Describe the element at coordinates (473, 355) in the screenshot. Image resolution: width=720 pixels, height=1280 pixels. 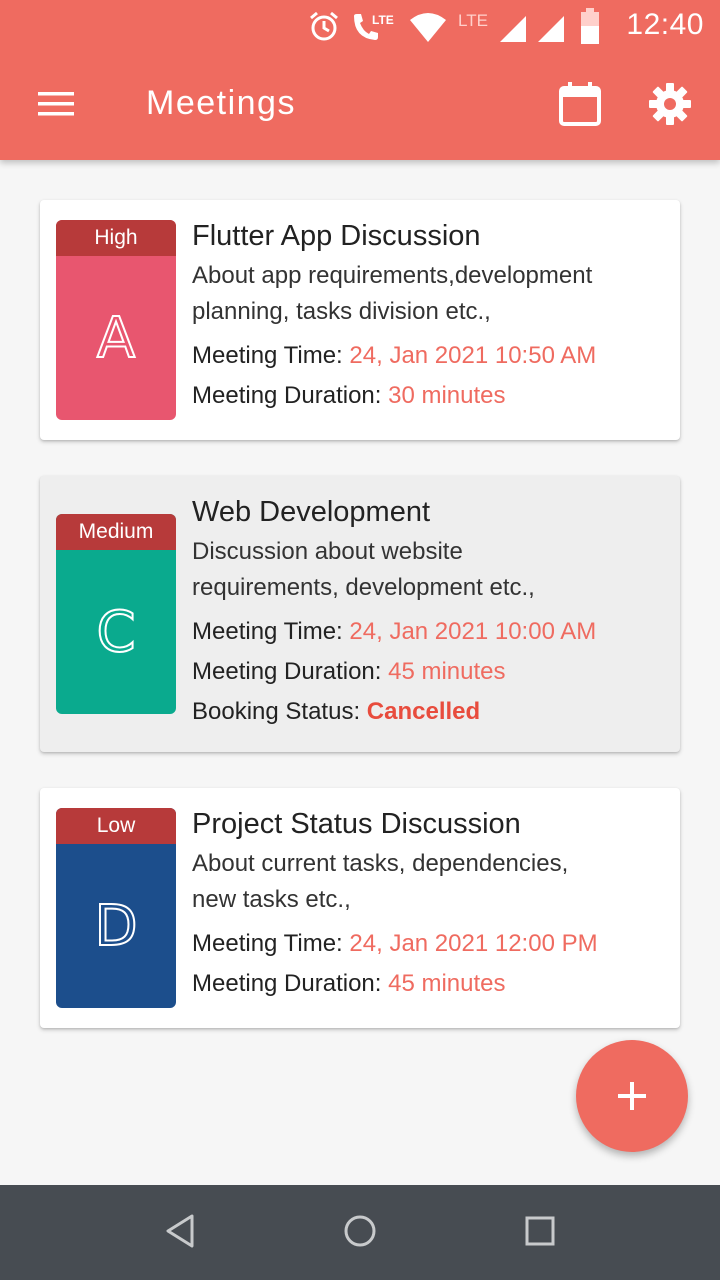
I see `meeting-time-value: 24, Jan 2021 10:50 AM` at that location.